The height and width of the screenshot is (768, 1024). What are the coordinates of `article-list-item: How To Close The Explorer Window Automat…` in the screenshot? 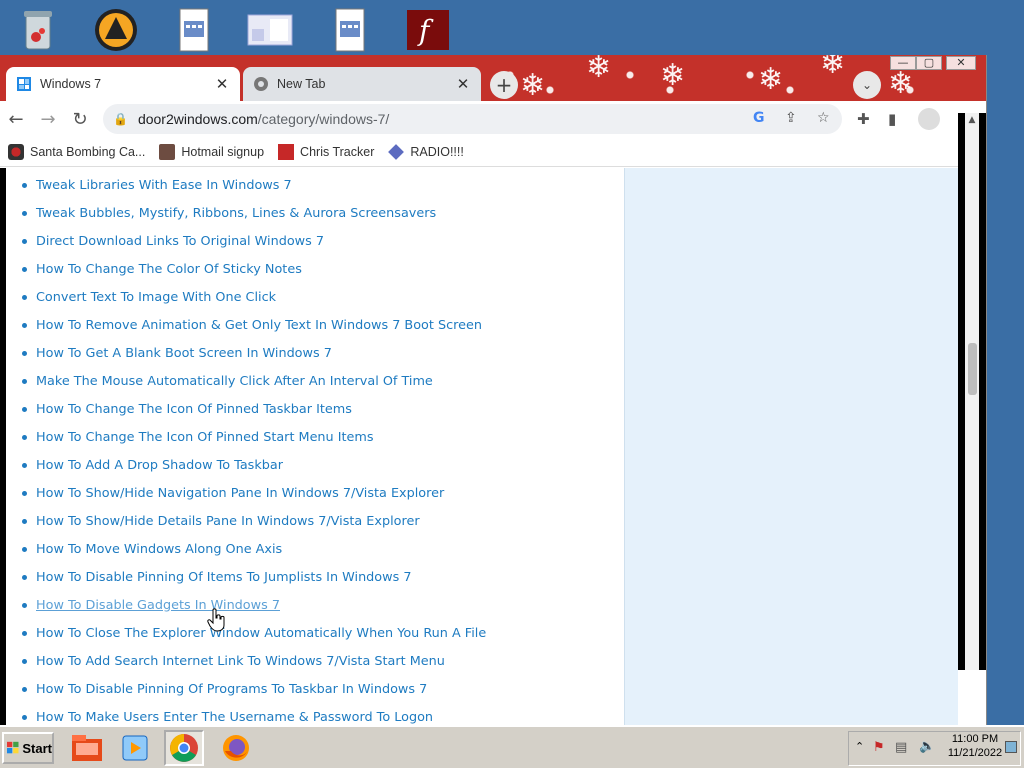 It's located at (254, 633).